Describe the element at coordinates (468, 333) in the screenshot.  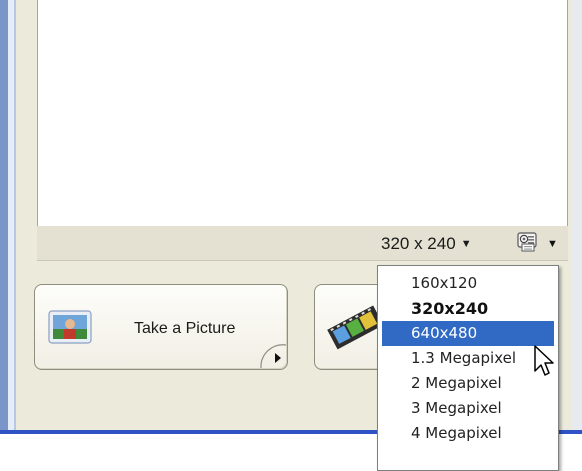
I see `resolution-option-640x480: 640x480` at that location.